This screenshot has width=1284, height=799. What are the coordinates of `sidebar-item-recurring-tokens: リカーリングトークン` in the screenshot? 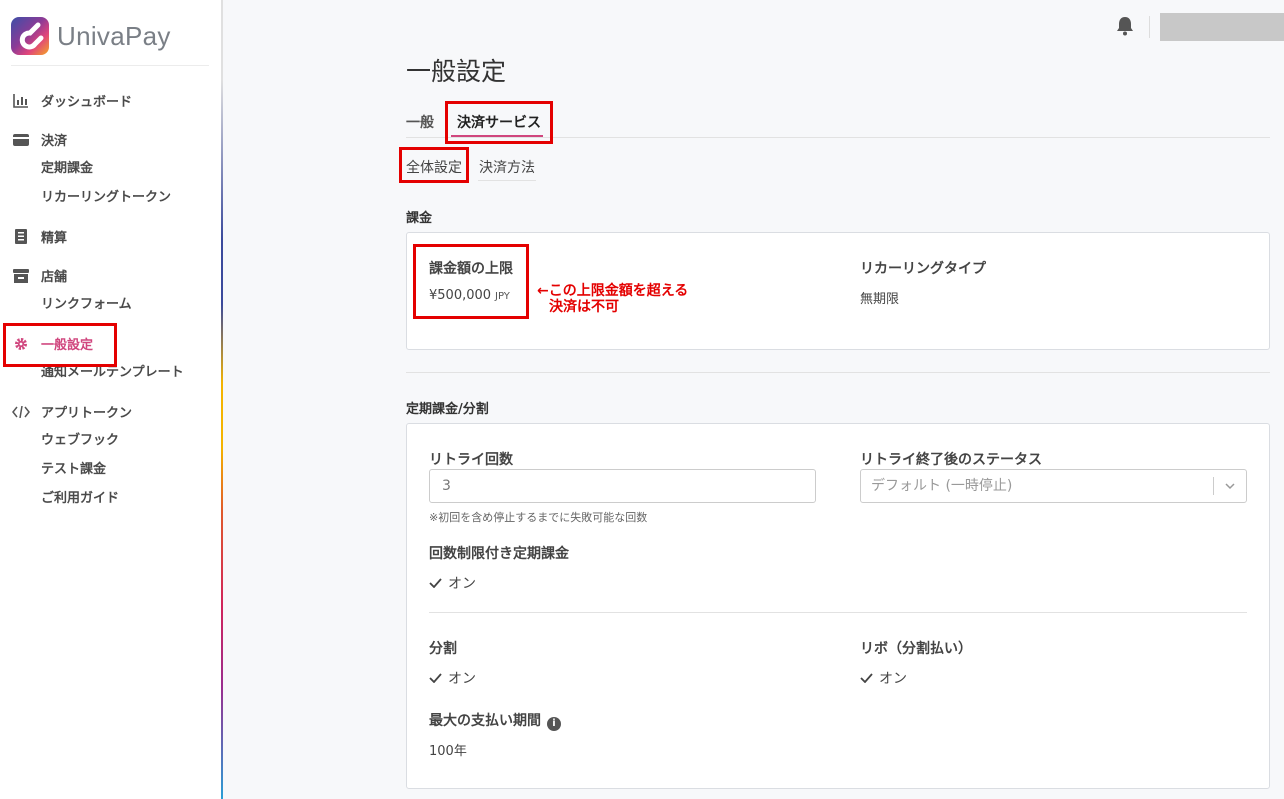 It's located at (111, 197).